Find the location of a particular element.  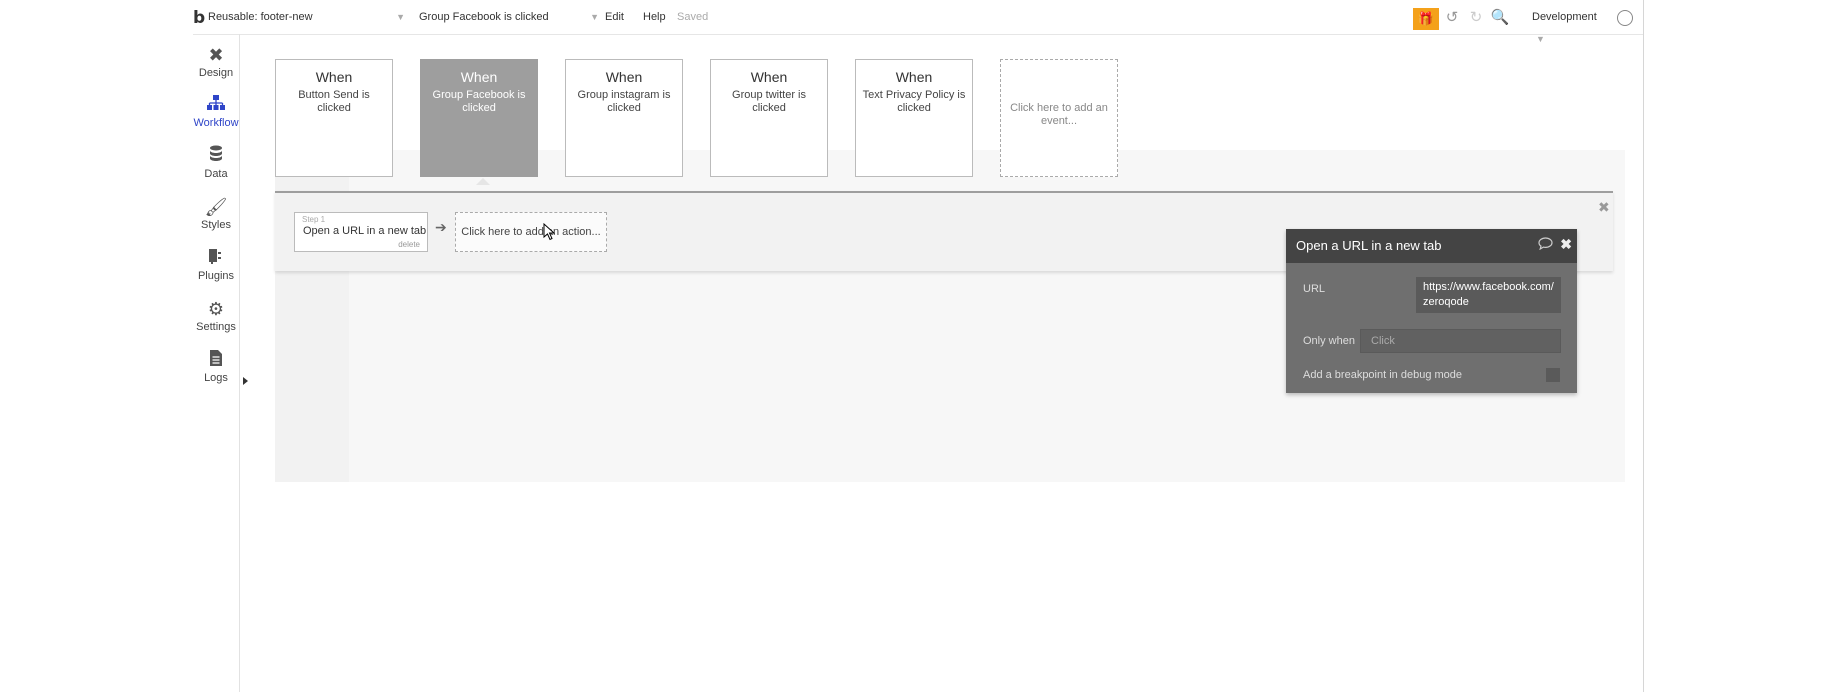

save-status: Saved is located at coordinates (693, 17).